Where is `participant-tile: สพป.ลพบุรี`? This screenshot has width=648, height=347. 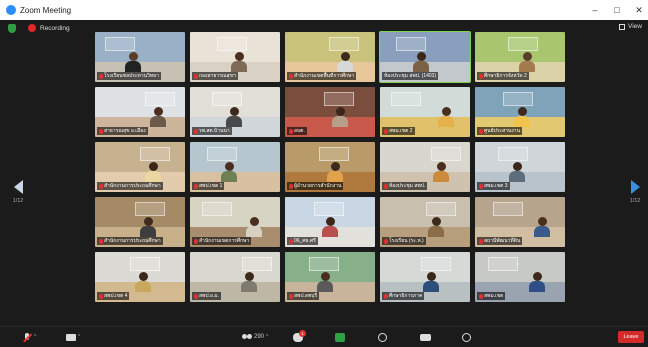 participant-tile: สพป.ลพบุรี is located at coordinates (330, 277).